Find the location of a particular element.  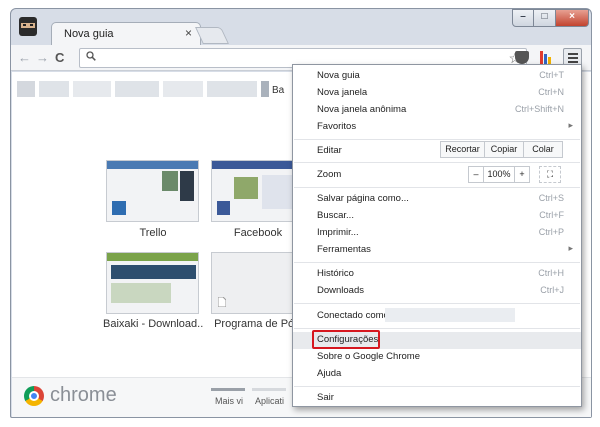

menu-item-tools: Ferramentas ▸ is located at coordinates (437, 250).